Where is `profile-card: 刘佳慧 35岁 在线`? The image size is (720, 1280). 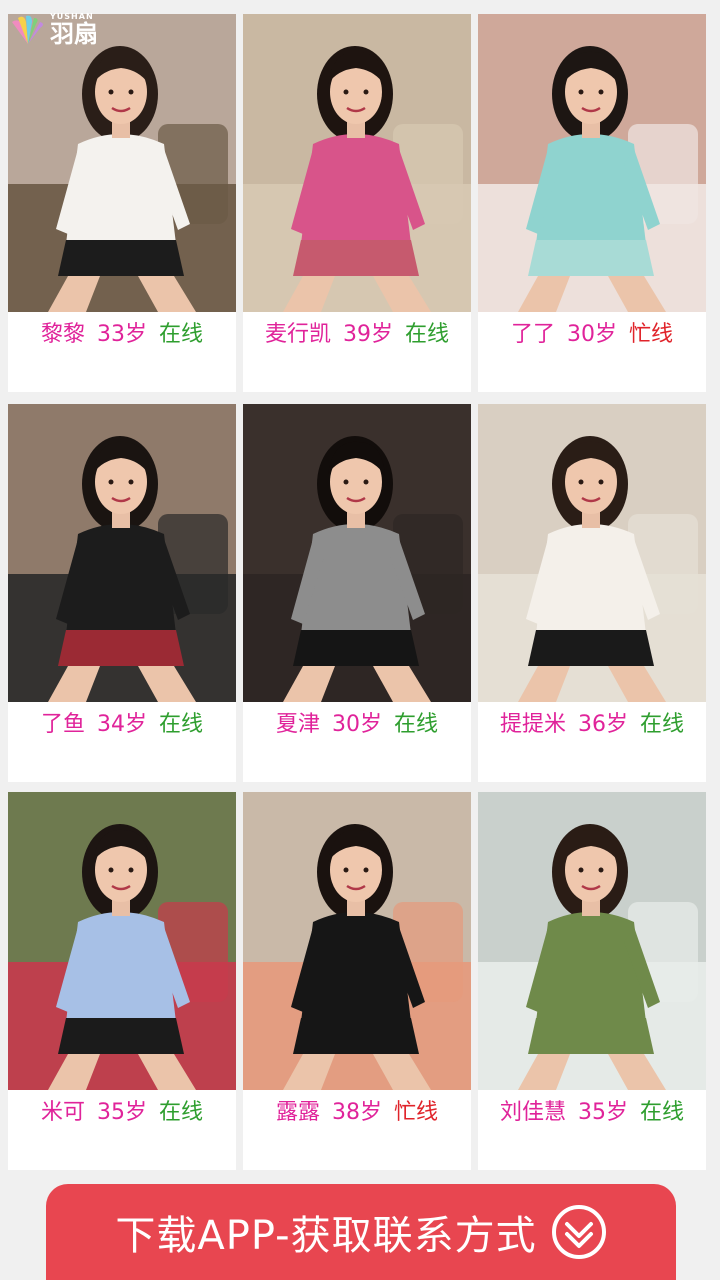
profile-card: 刘佳慧 35岁 在线 is located at coordinates (592, 981).